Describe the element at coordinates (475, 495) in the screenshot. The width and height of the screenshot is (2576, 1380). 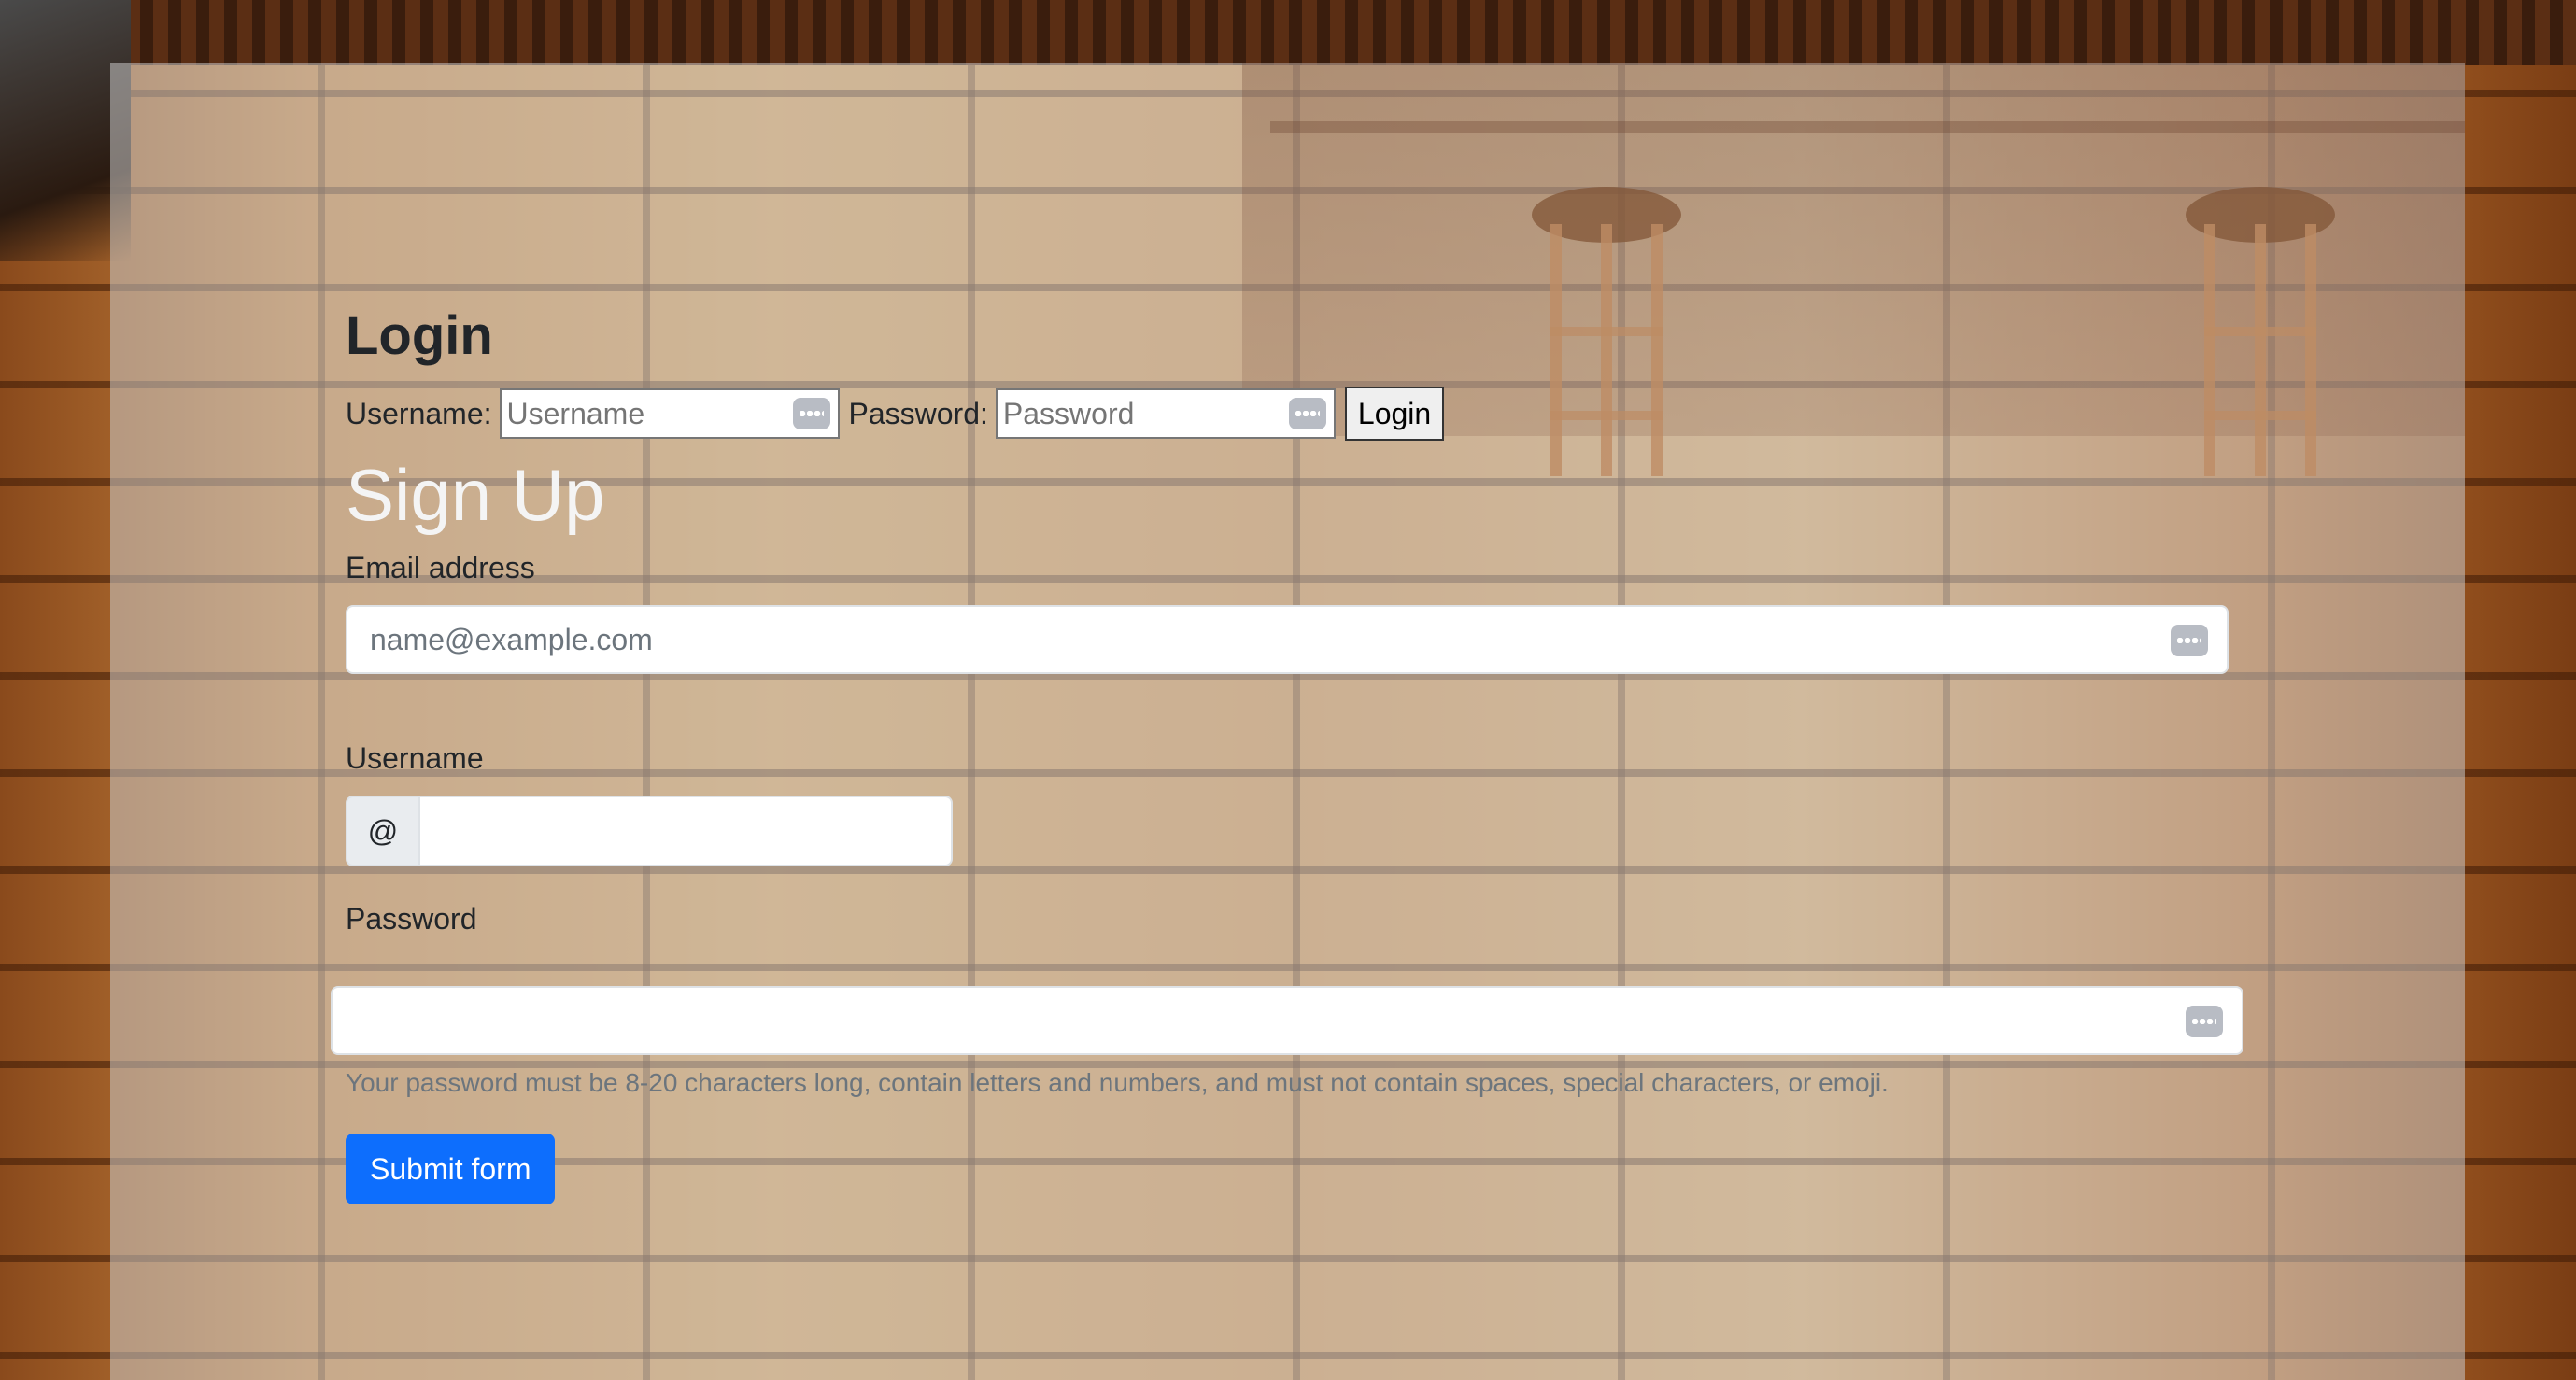
I see `signup-heading: Sign Up` at that location.